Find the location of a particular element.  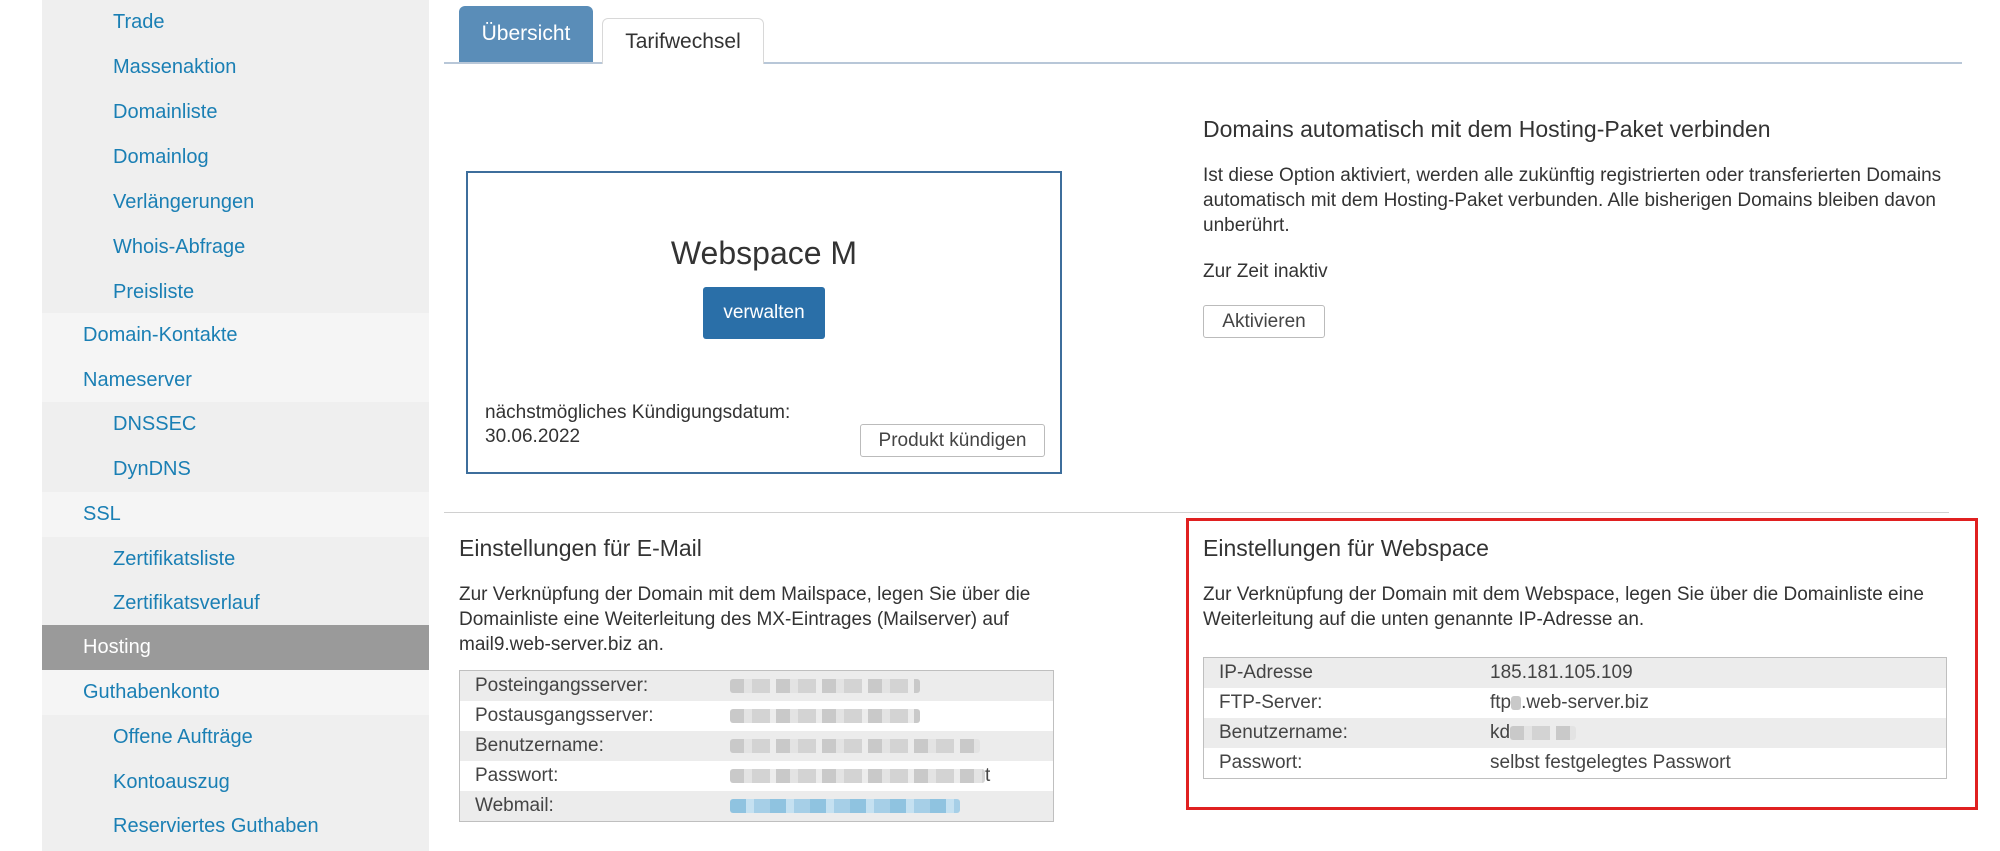

sidebar-item-preisliste: Preisliste is located at coordinates (235, 292).